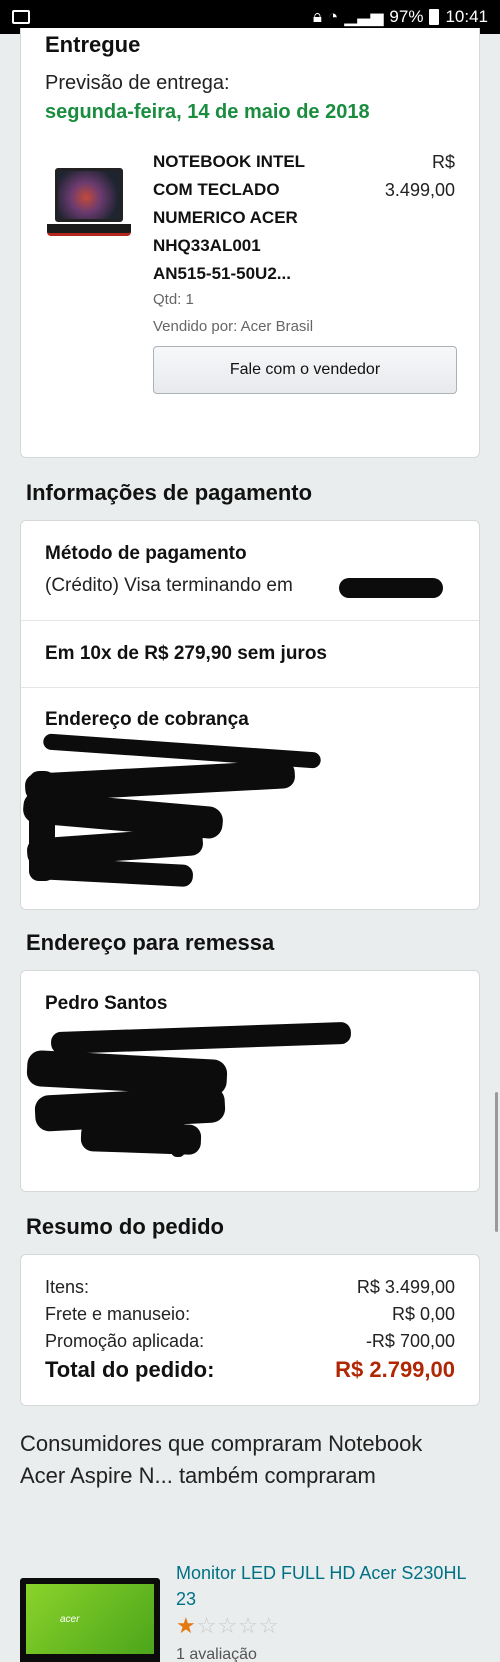 The width and height of the screenshot is (500, 1662). I want to click on payment-section-title: Informações de pagamento, so click(169, 492).